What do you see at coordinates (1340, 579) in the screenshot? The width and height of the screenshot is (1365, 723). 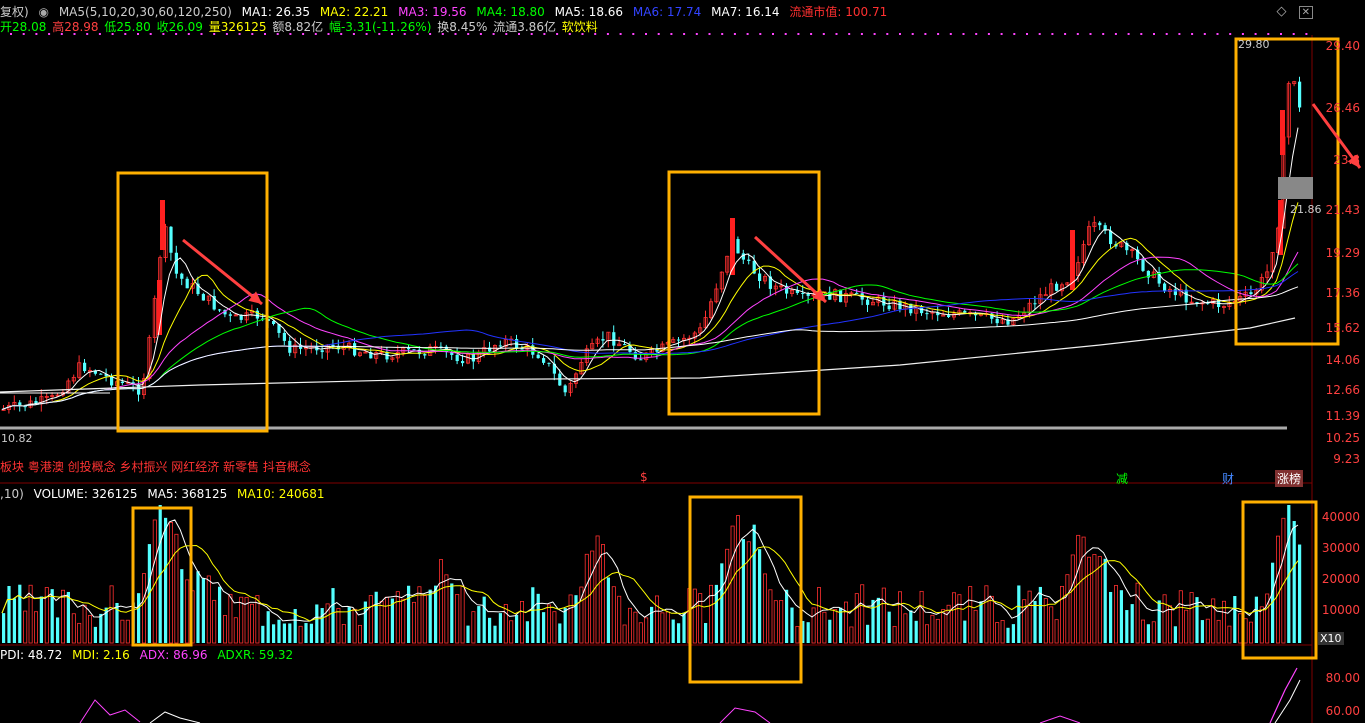 I see `volume-tick: 20000` at bounding box center [1340, 579].